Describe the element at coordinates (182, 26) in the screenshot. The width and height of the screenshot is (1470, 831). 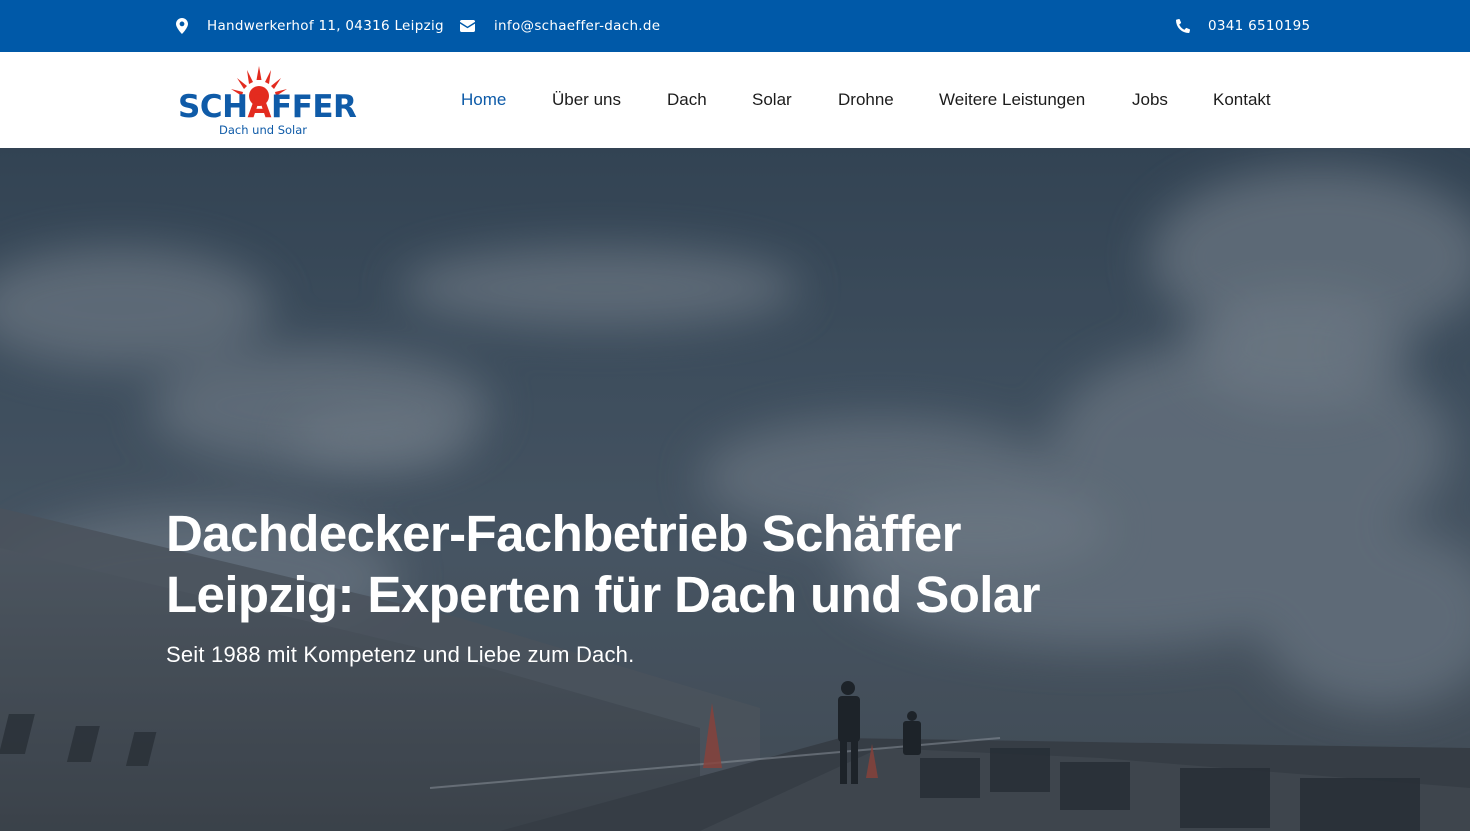
I see `location-pin-icon` at that location.